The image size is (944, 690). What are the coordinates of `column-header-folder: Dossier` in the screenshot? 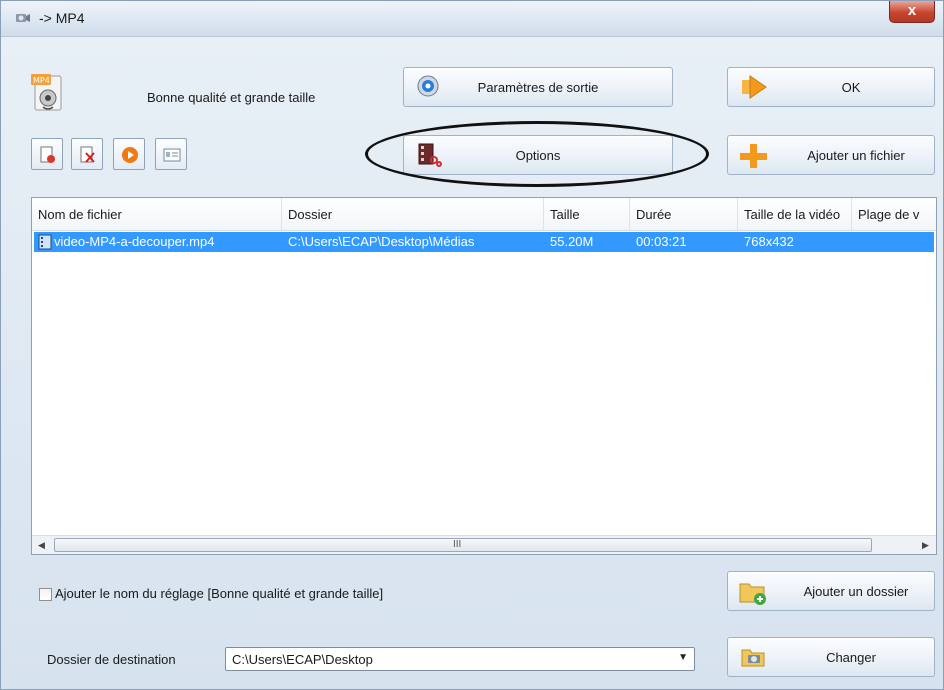 It's located at (413, 214).